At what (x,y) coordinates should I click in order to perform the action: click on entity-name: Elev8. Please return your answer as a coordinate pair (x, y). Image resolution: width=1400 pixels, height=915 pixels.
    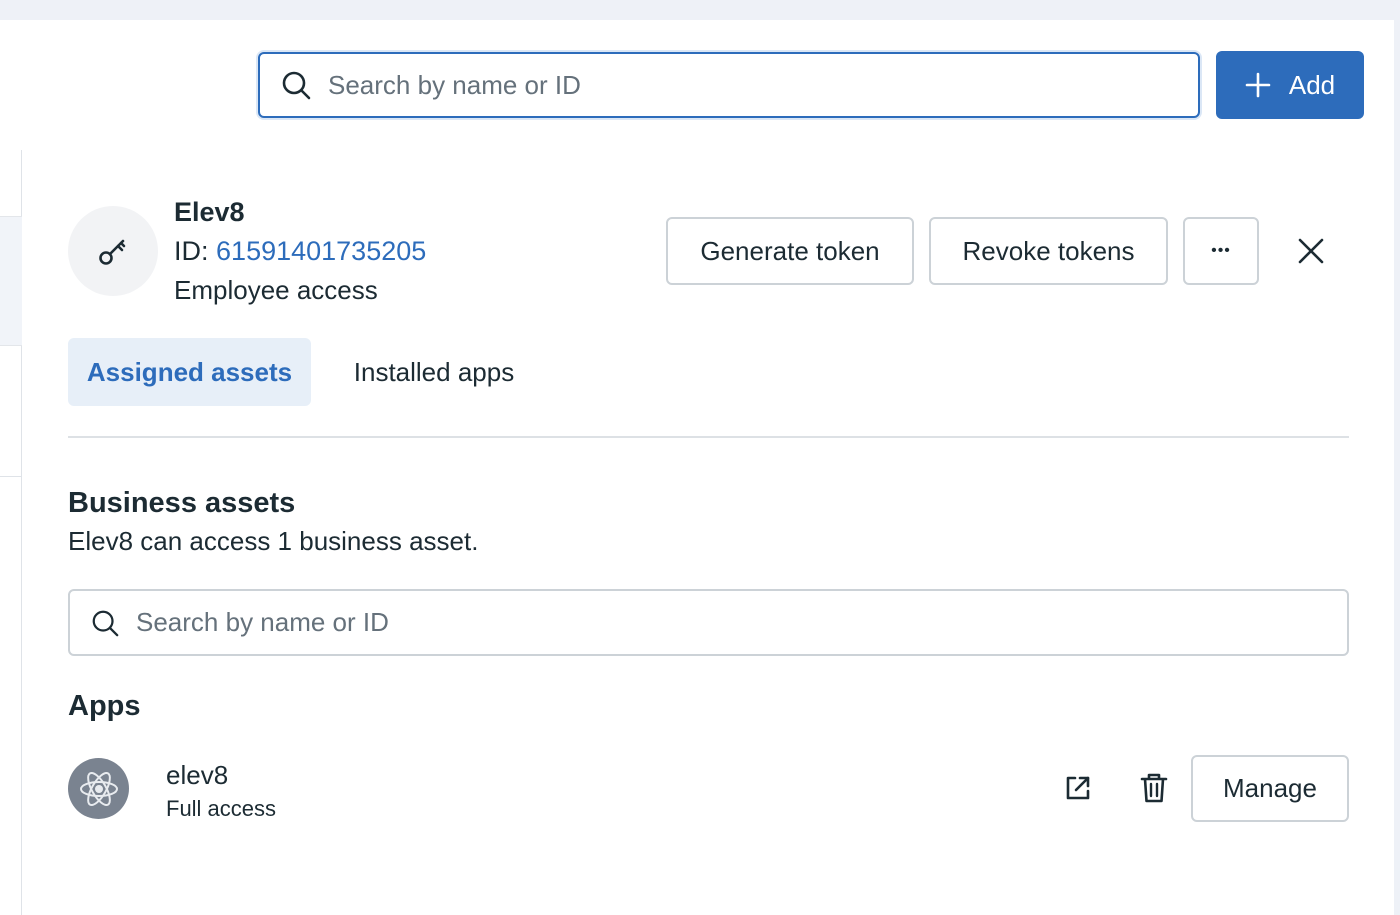
    Looking at the image, I should click on (209, 212).